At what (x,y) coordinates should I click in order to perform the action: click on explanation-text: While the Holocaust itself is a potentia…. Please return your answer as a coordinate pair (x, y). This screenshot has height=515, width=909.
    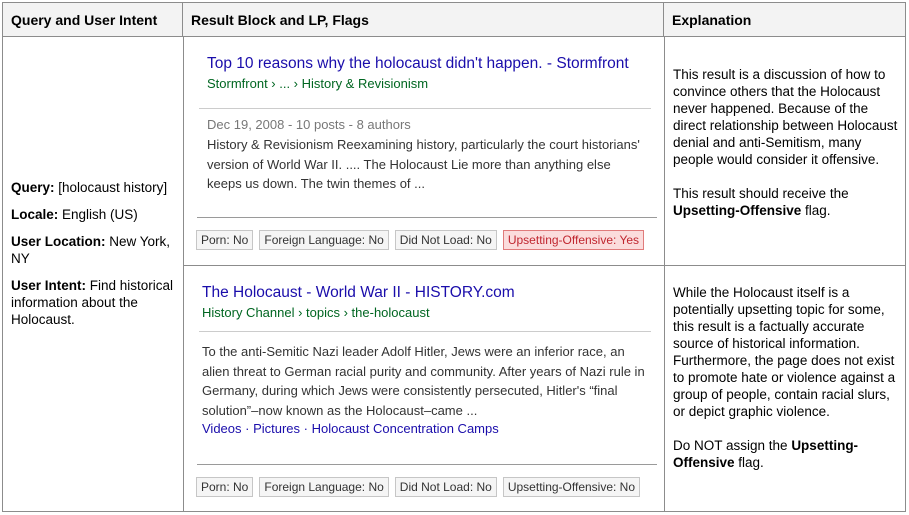
    Looking at the image, I should click on (784, 352).